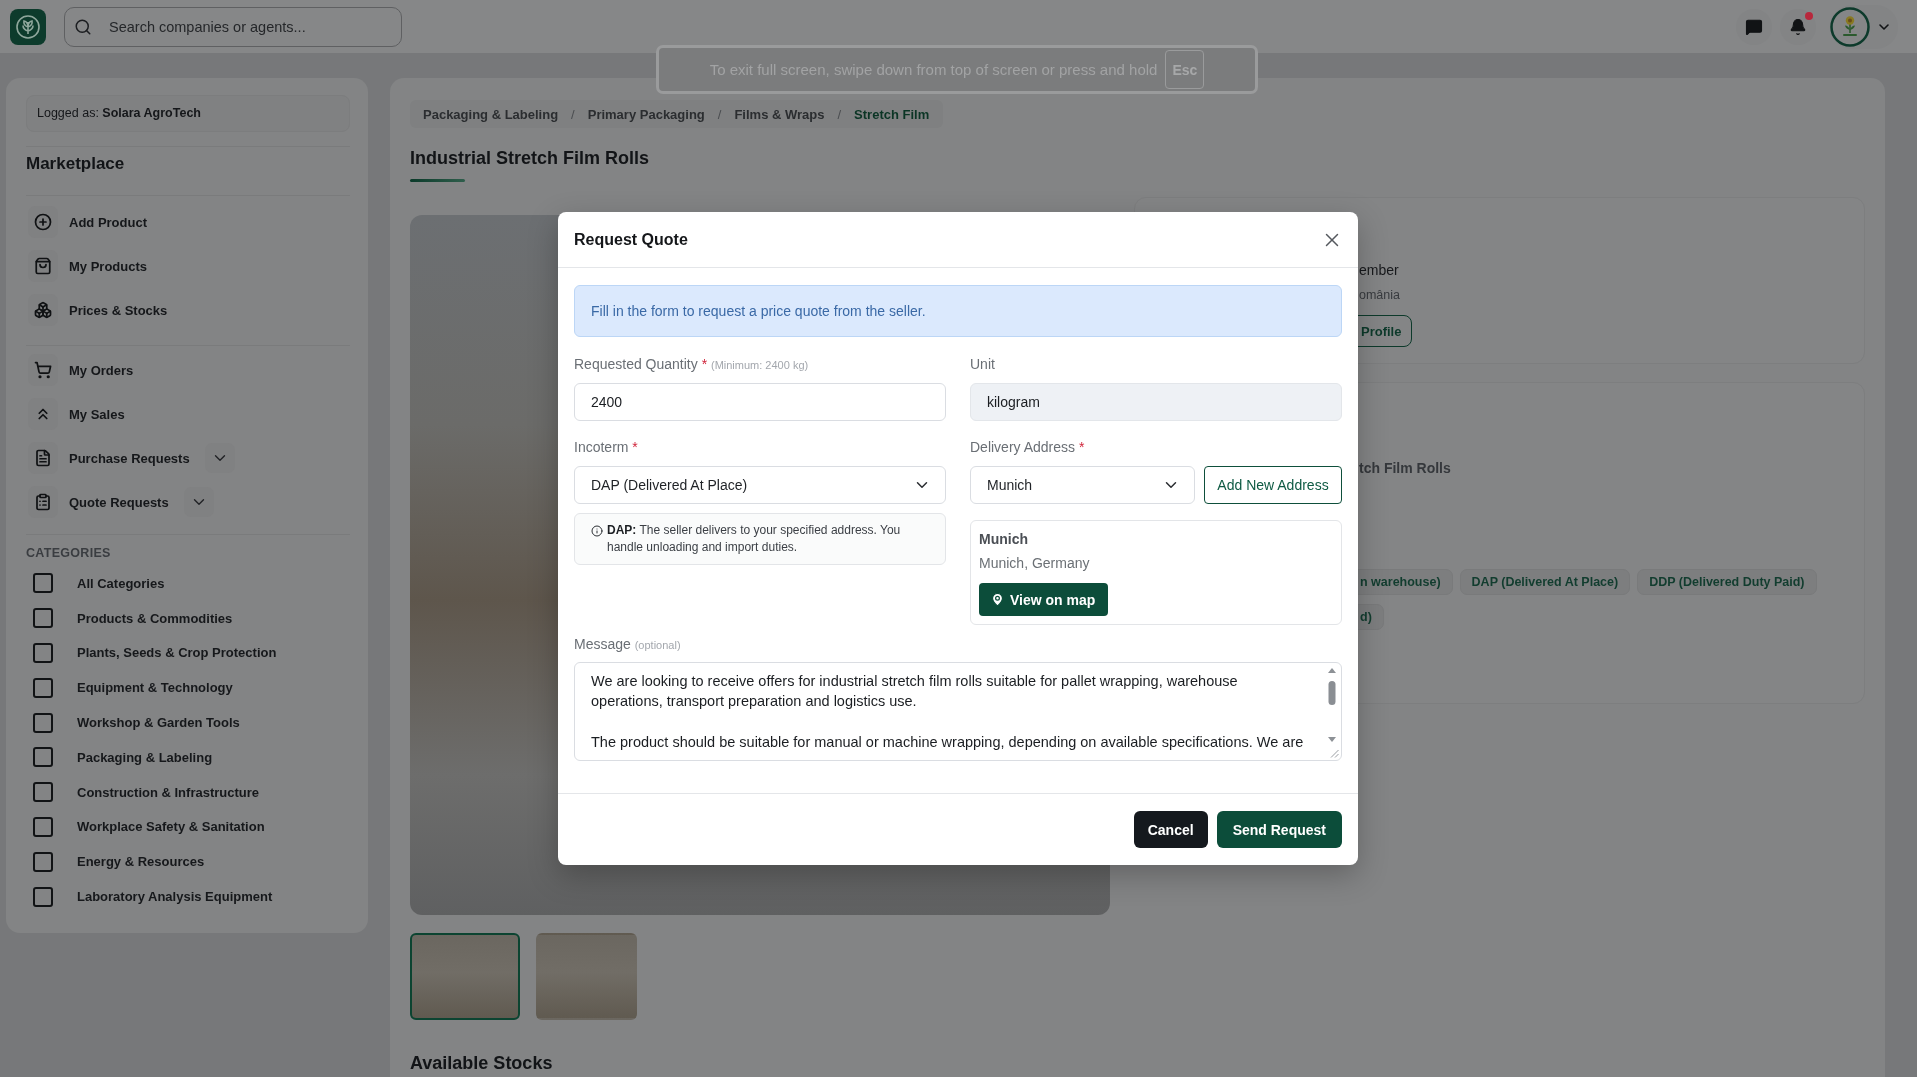 Image resolution: width=1917 pixels, height=1077 pixels. I want to click on field-label: Delivery Address *, so click(1028, 447).